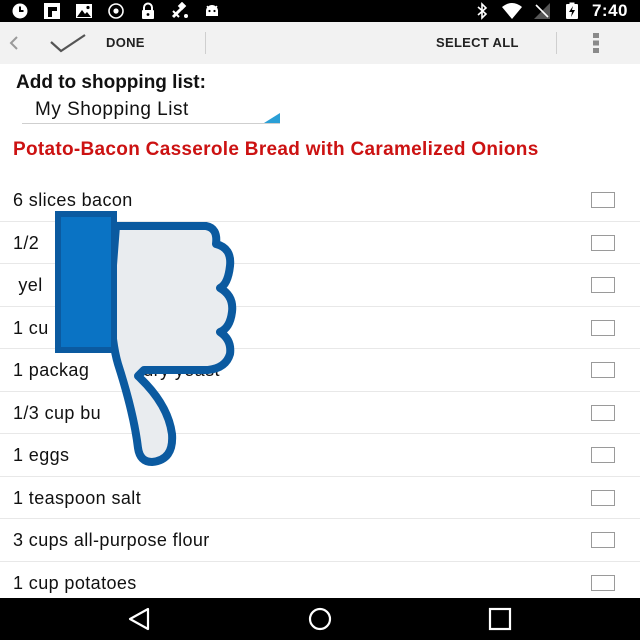 The image size is (640, 640). I want to click on action-bar: DONE SELECT ALL, so click(320, 43).